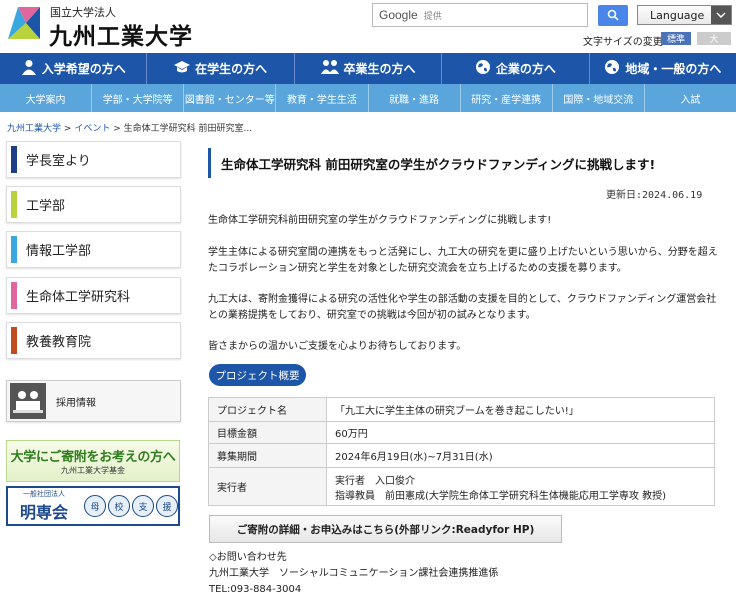  Describe the element at coordinates (93, 457) in the screenshot. I see `donation-title: 大学にご寄附をお考えの方へ` at that location.